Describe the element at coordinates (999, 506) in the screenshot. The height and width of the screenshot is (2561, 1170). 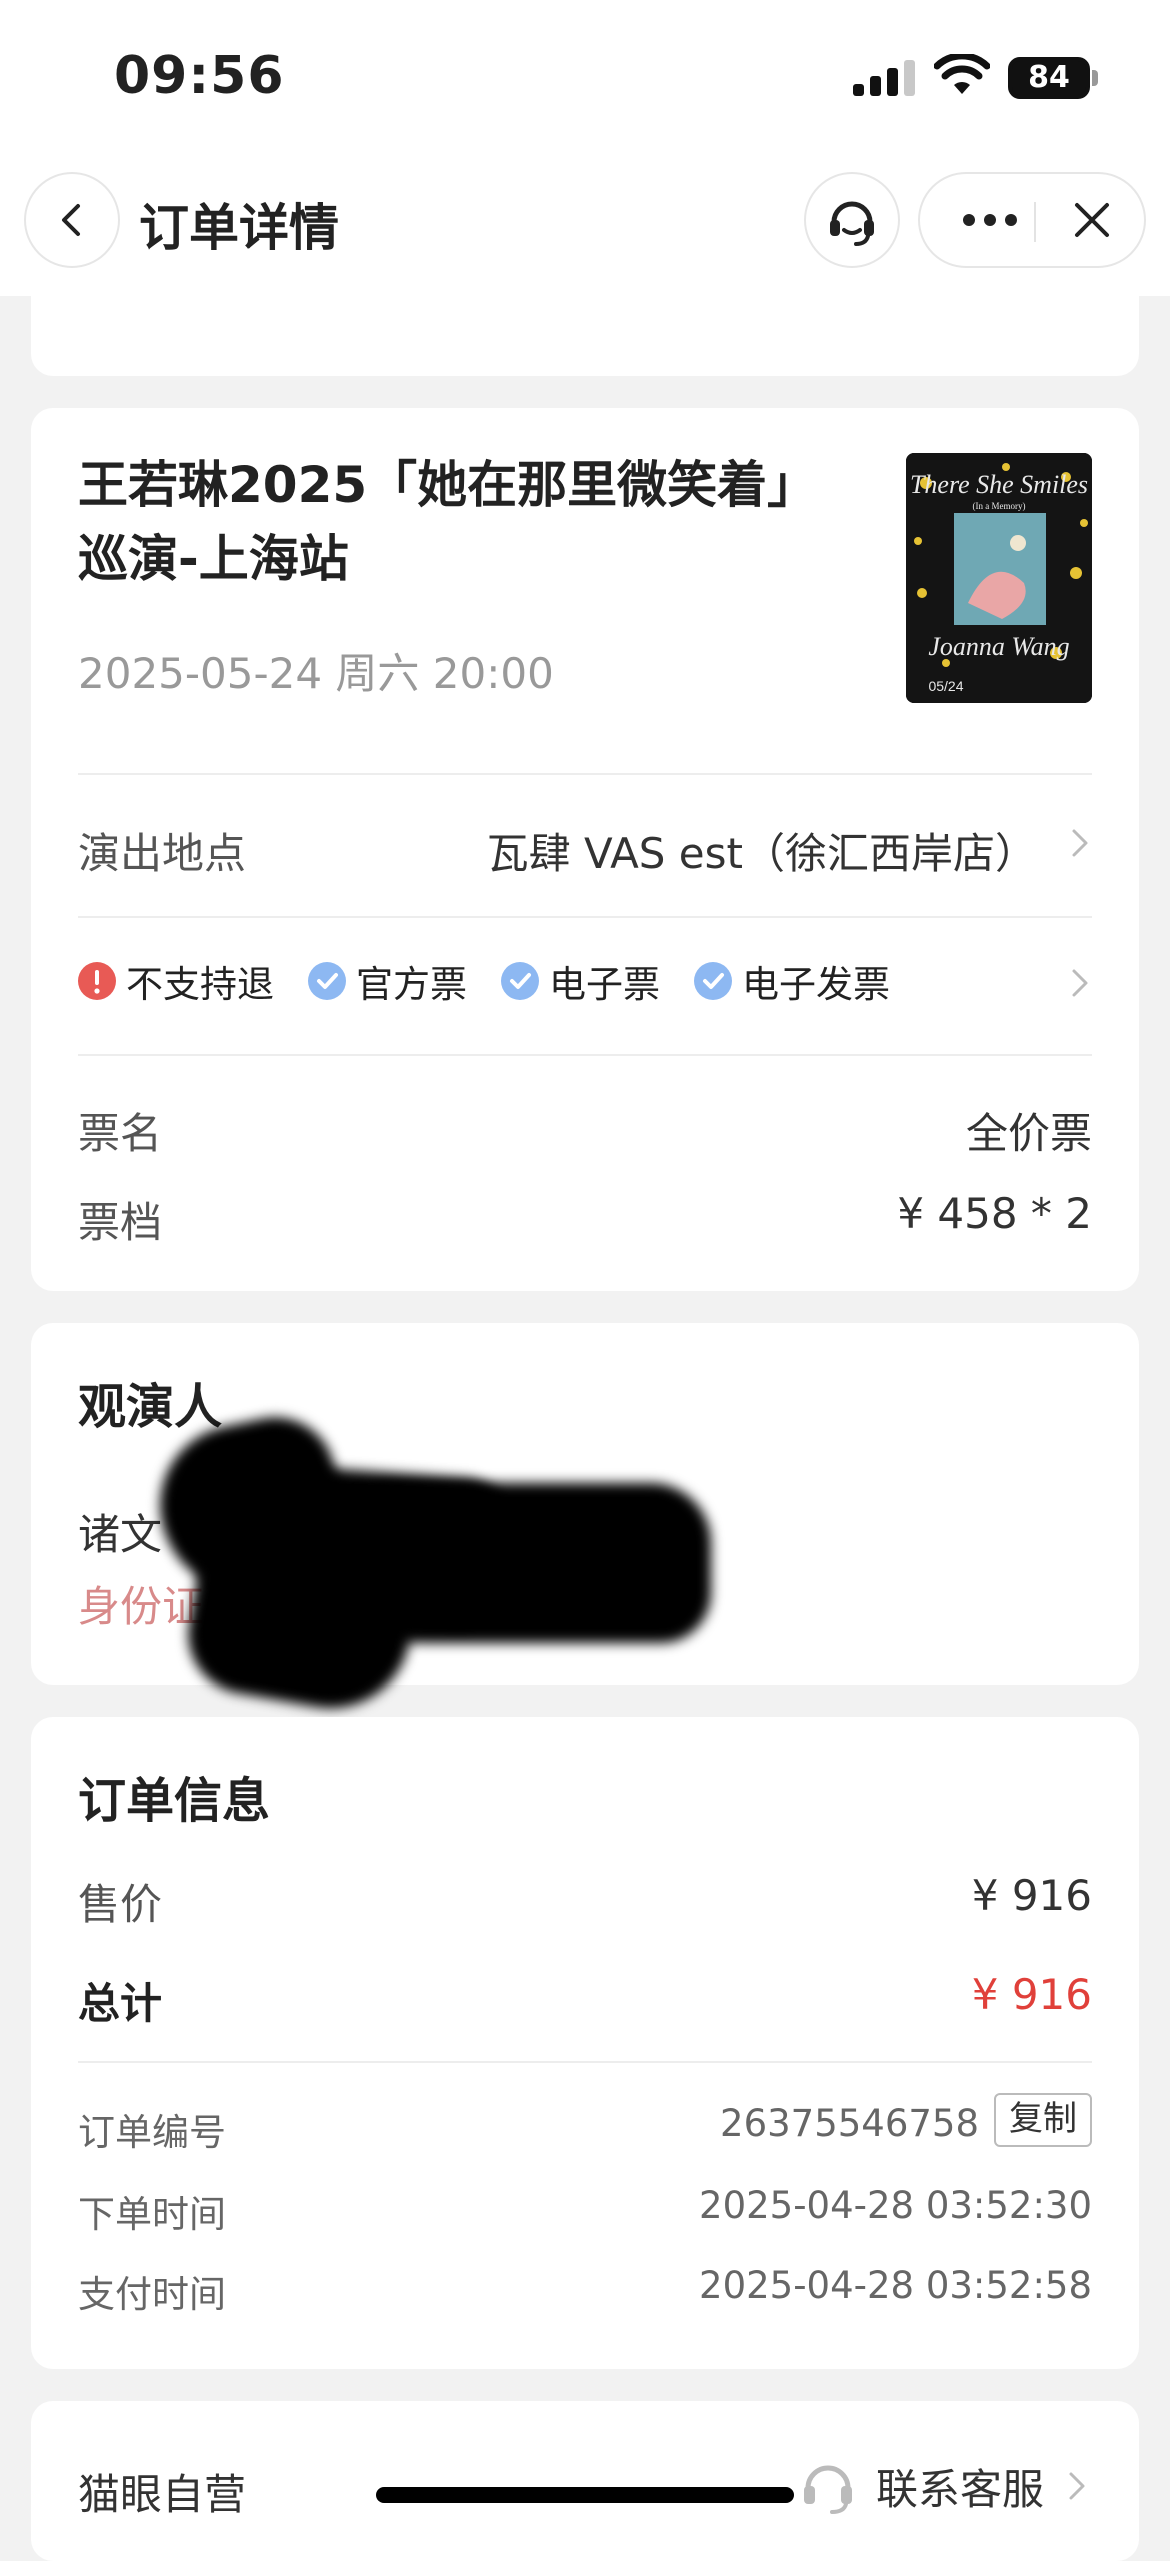
I see `poster-subtitle: (In a Memory)` at that location.